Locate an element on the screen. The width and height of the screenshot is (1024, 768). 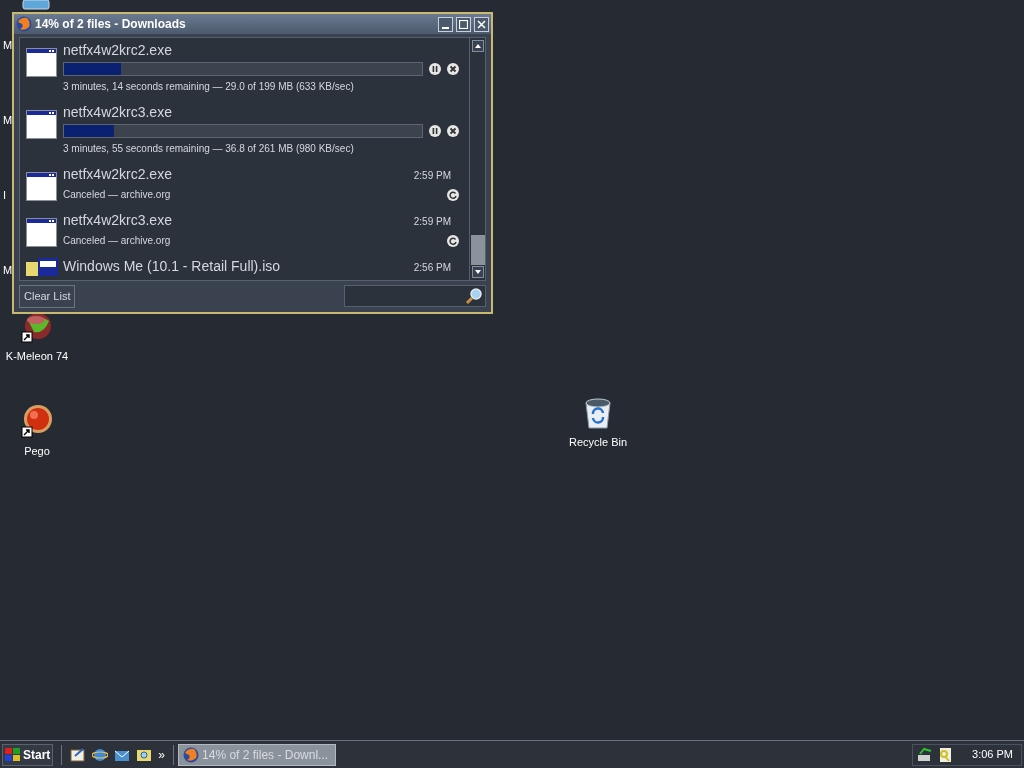
melon-shortcut-icon is located at coordinates (37, 328).